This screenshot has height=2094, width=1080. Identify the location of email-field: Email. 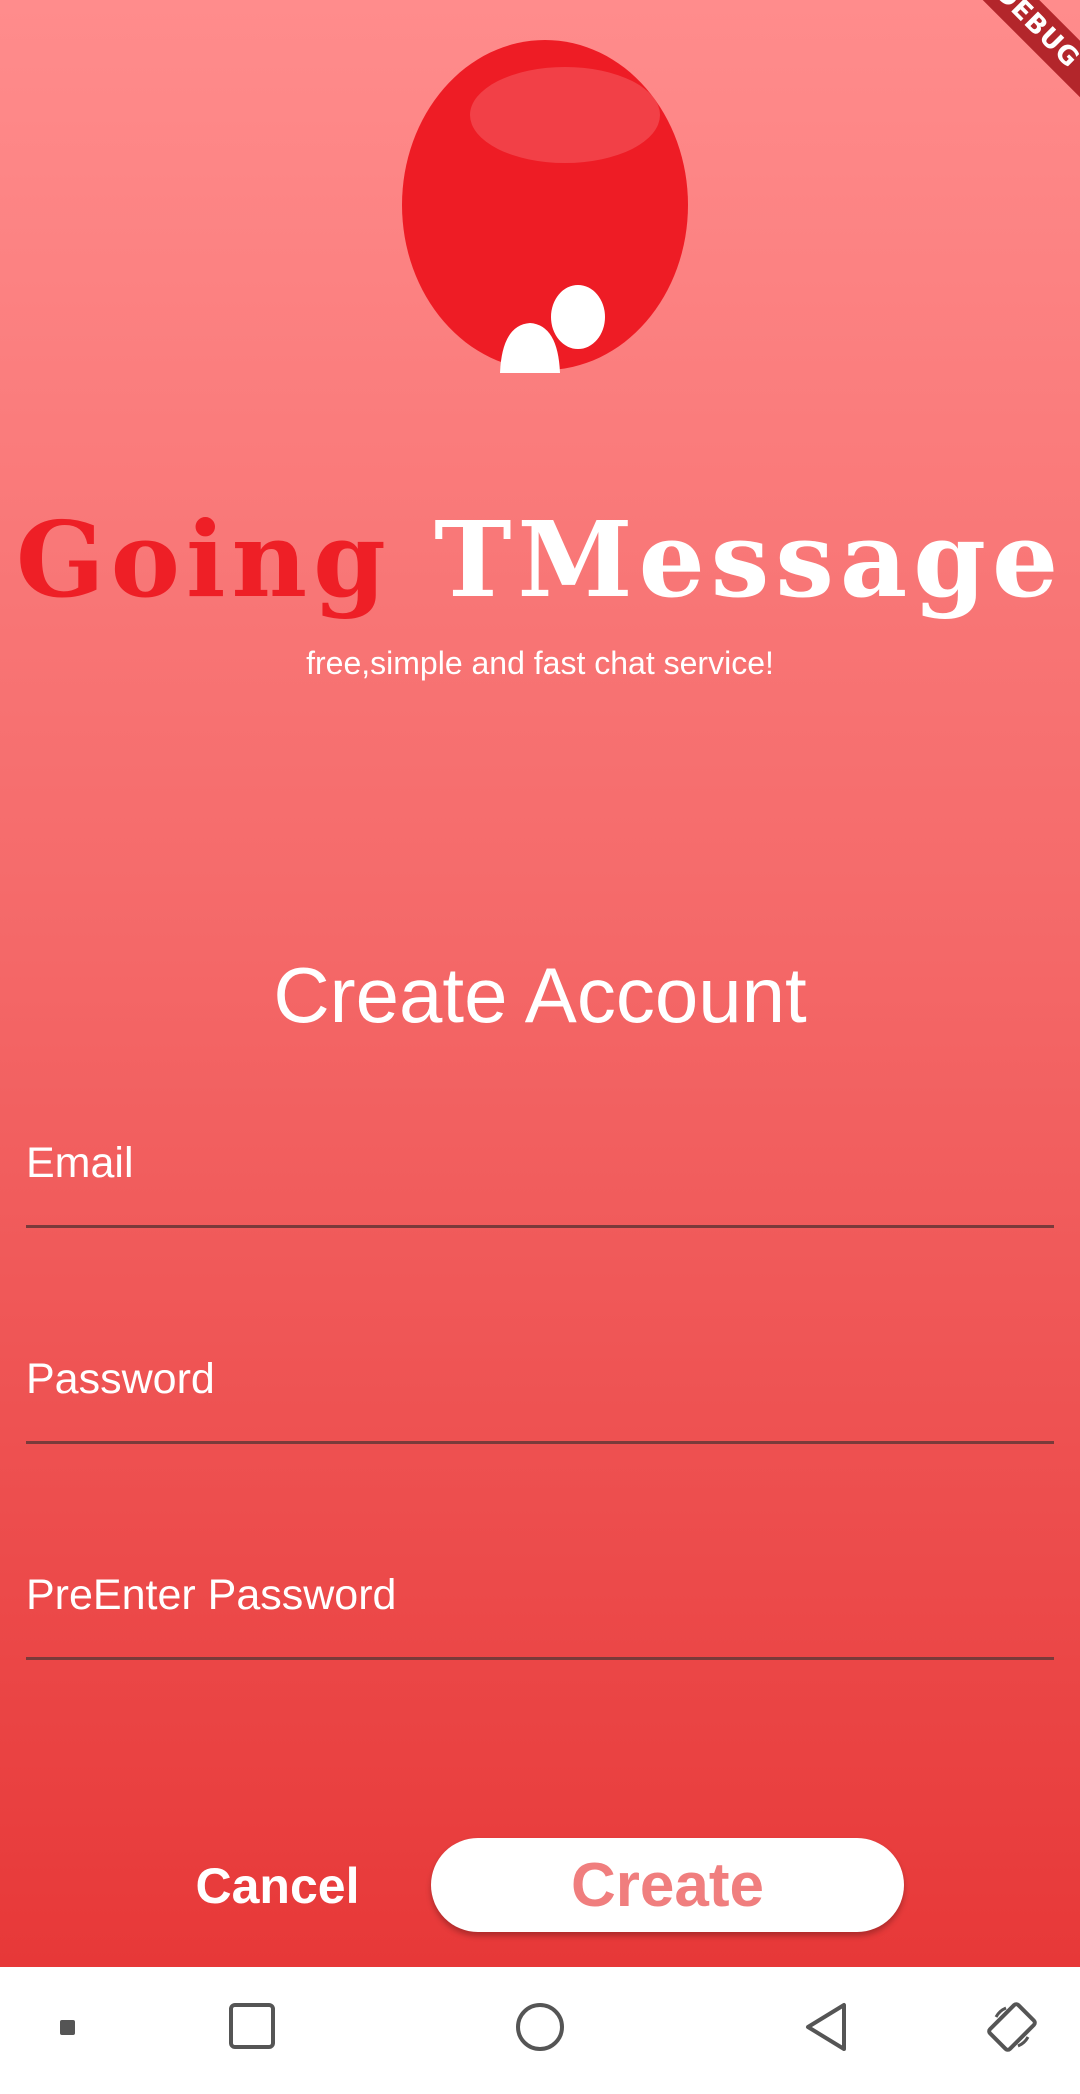
(542, 1174).